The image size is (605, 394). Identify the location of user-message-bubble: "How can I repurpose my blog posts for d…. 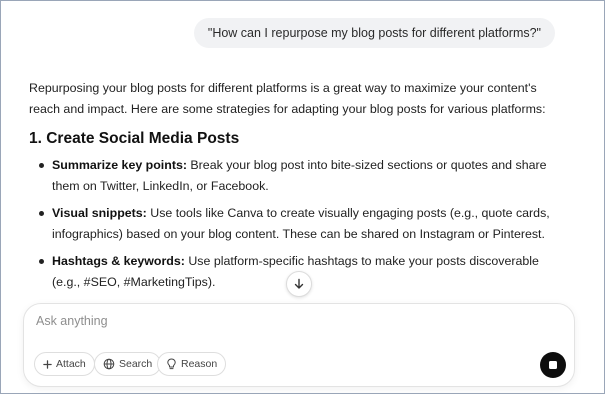
(374, 33).